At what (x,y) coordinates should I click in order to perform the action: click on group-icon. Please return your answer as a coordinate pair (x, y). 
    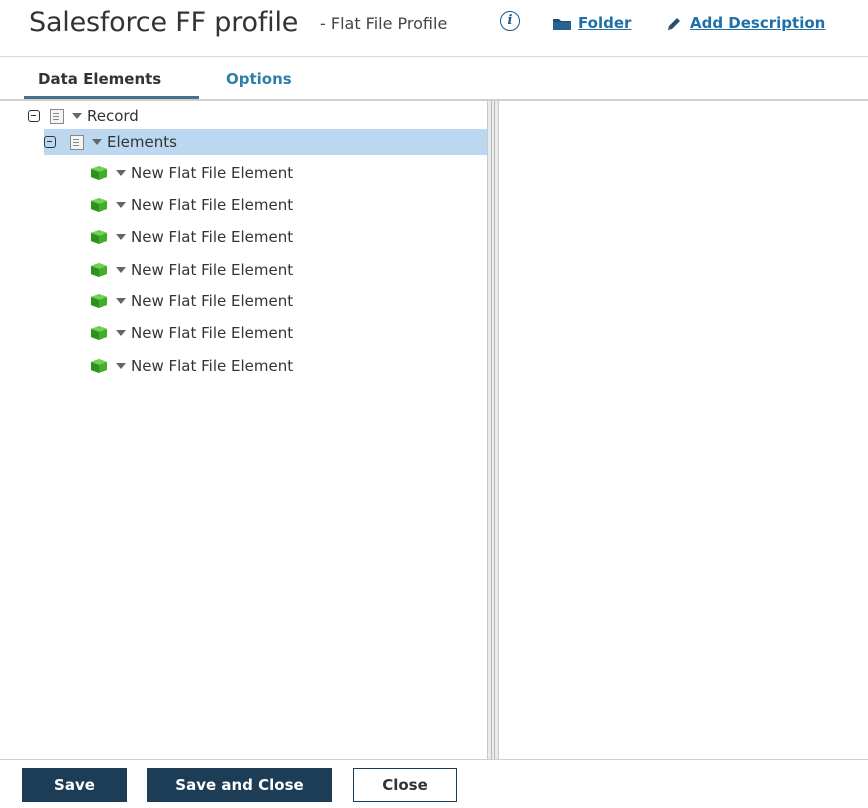
    Looking at the image, I should click on (77, 142).